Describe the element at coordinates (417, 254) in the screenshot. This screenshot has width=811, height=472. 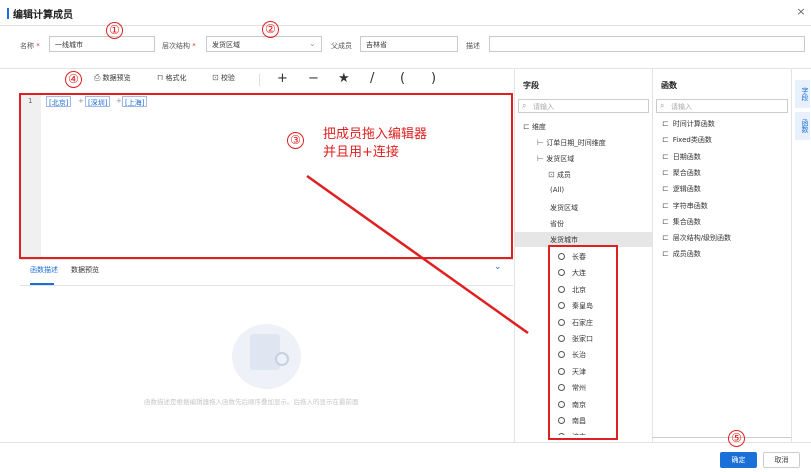
I see `annotation-arrow-line` at that location.